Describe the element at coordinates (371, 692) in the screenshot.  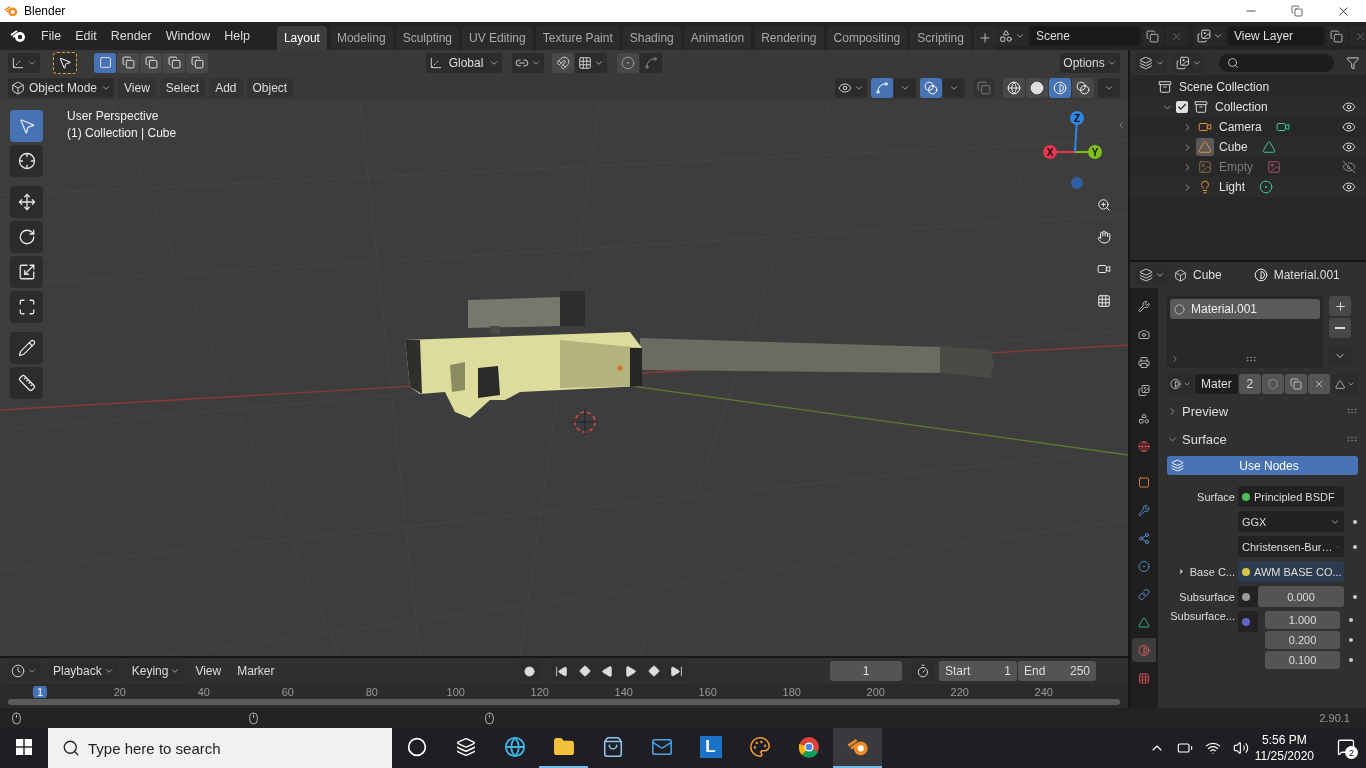
I see `frame-tick-label: 80` at that location.